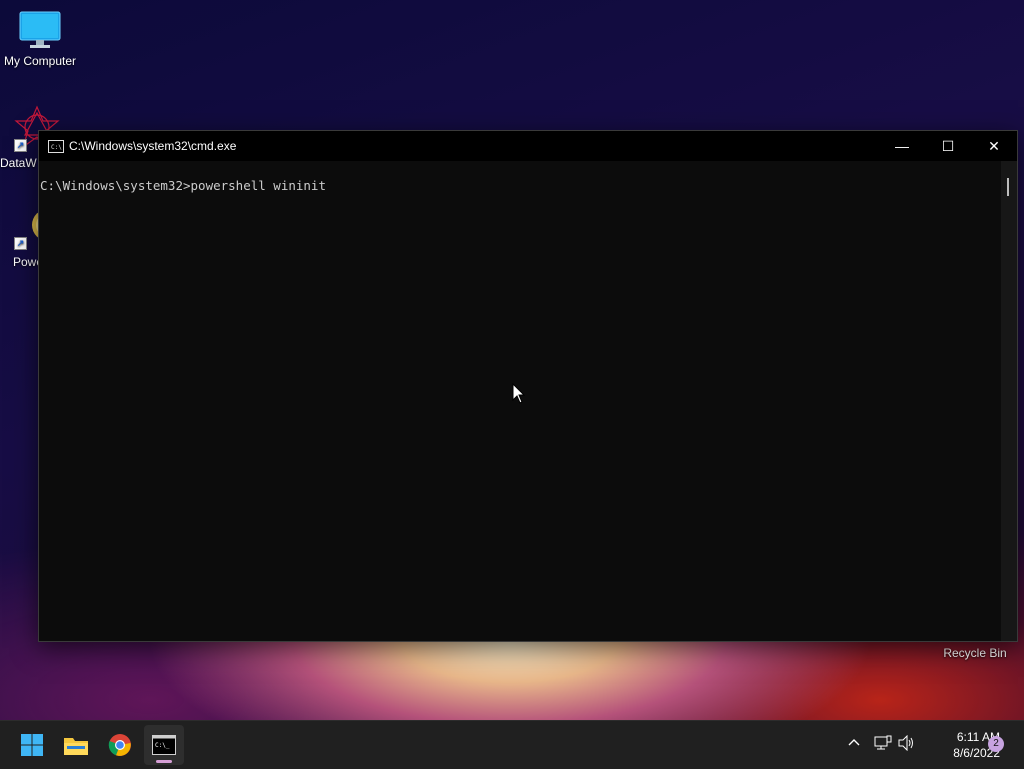 This screenshot has width=1024, height=769. Describe the element at coordinates (1008, 187) in the screenshot. I see `scroll-thumb` at that location.